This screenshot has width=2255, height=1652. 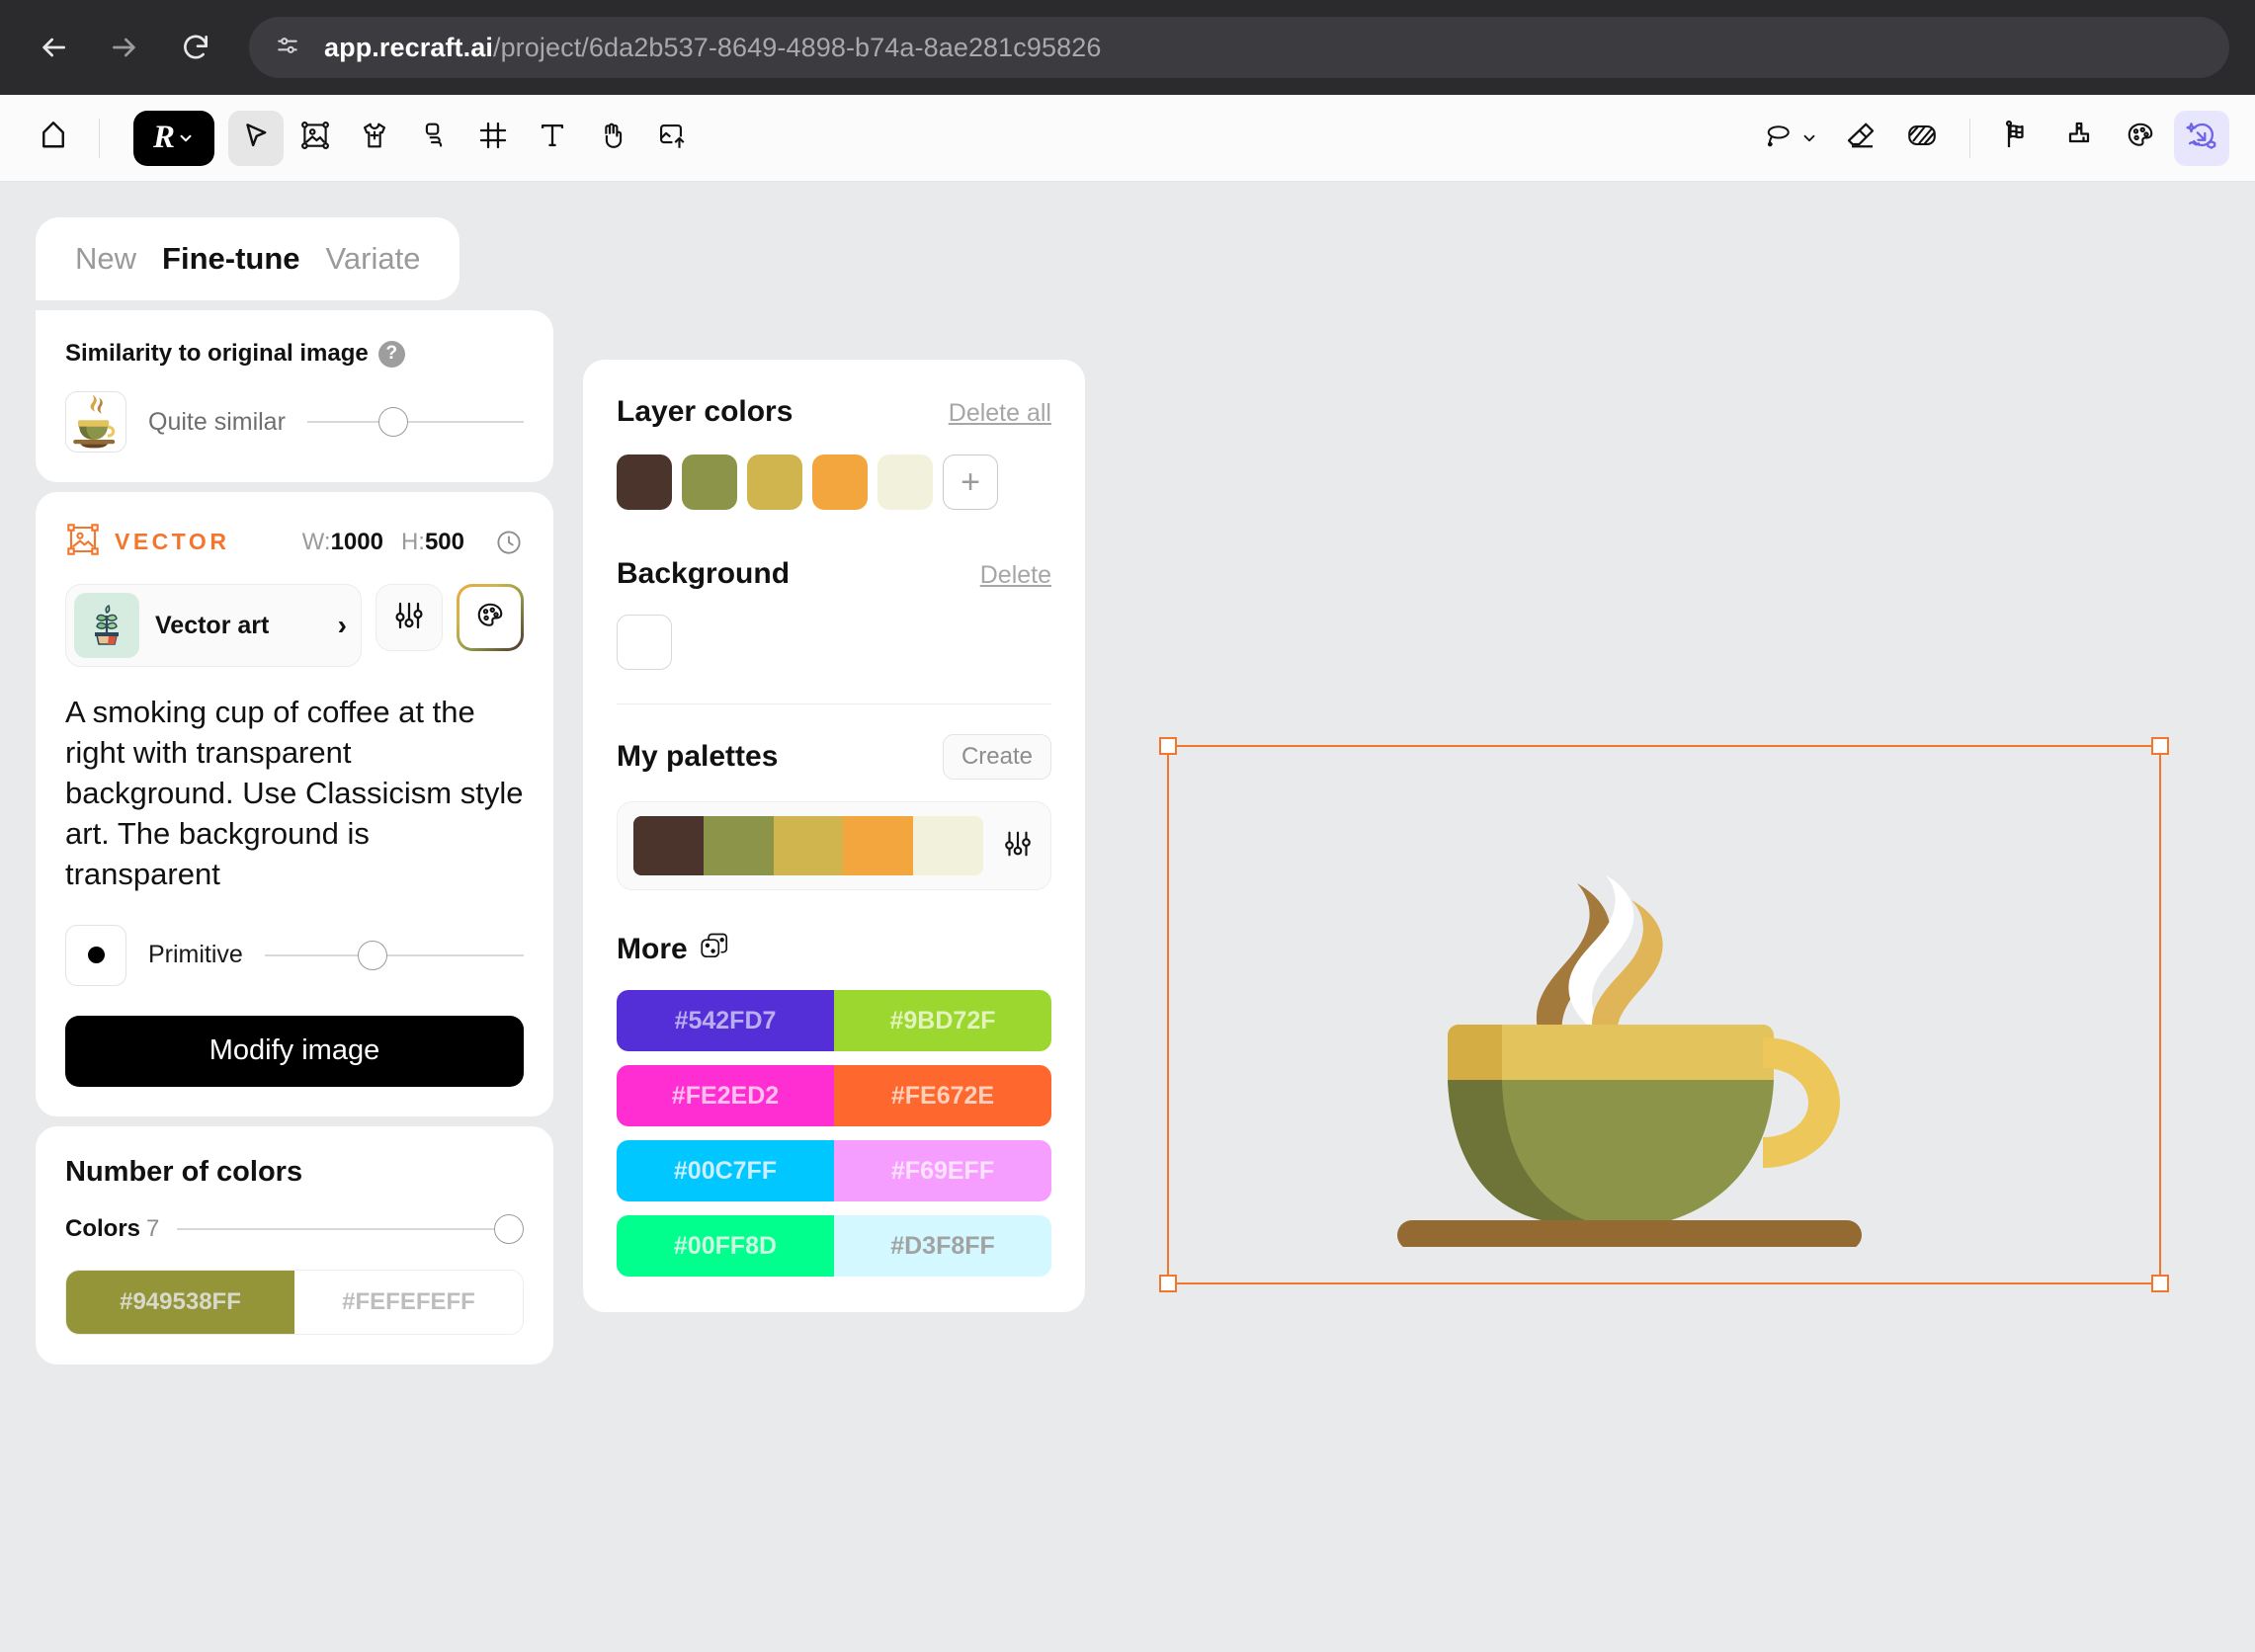 I want to click on dice-icon, so click(x=717, y=949).